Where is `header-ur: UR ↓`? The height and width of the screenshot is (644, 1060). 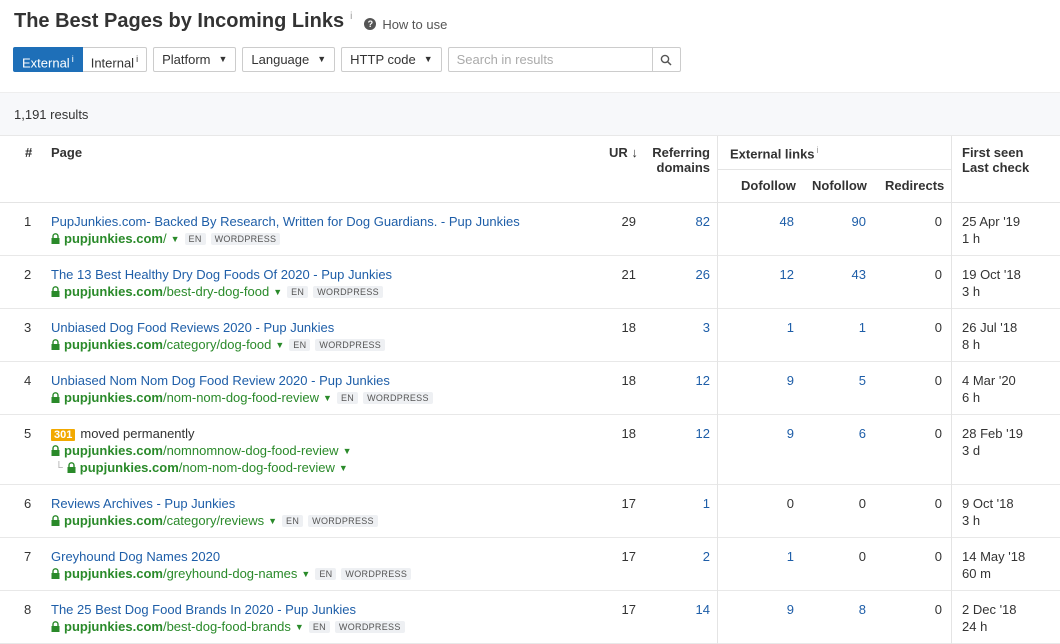
header-ur: UR ↓ is located at coordinates (623, 152).